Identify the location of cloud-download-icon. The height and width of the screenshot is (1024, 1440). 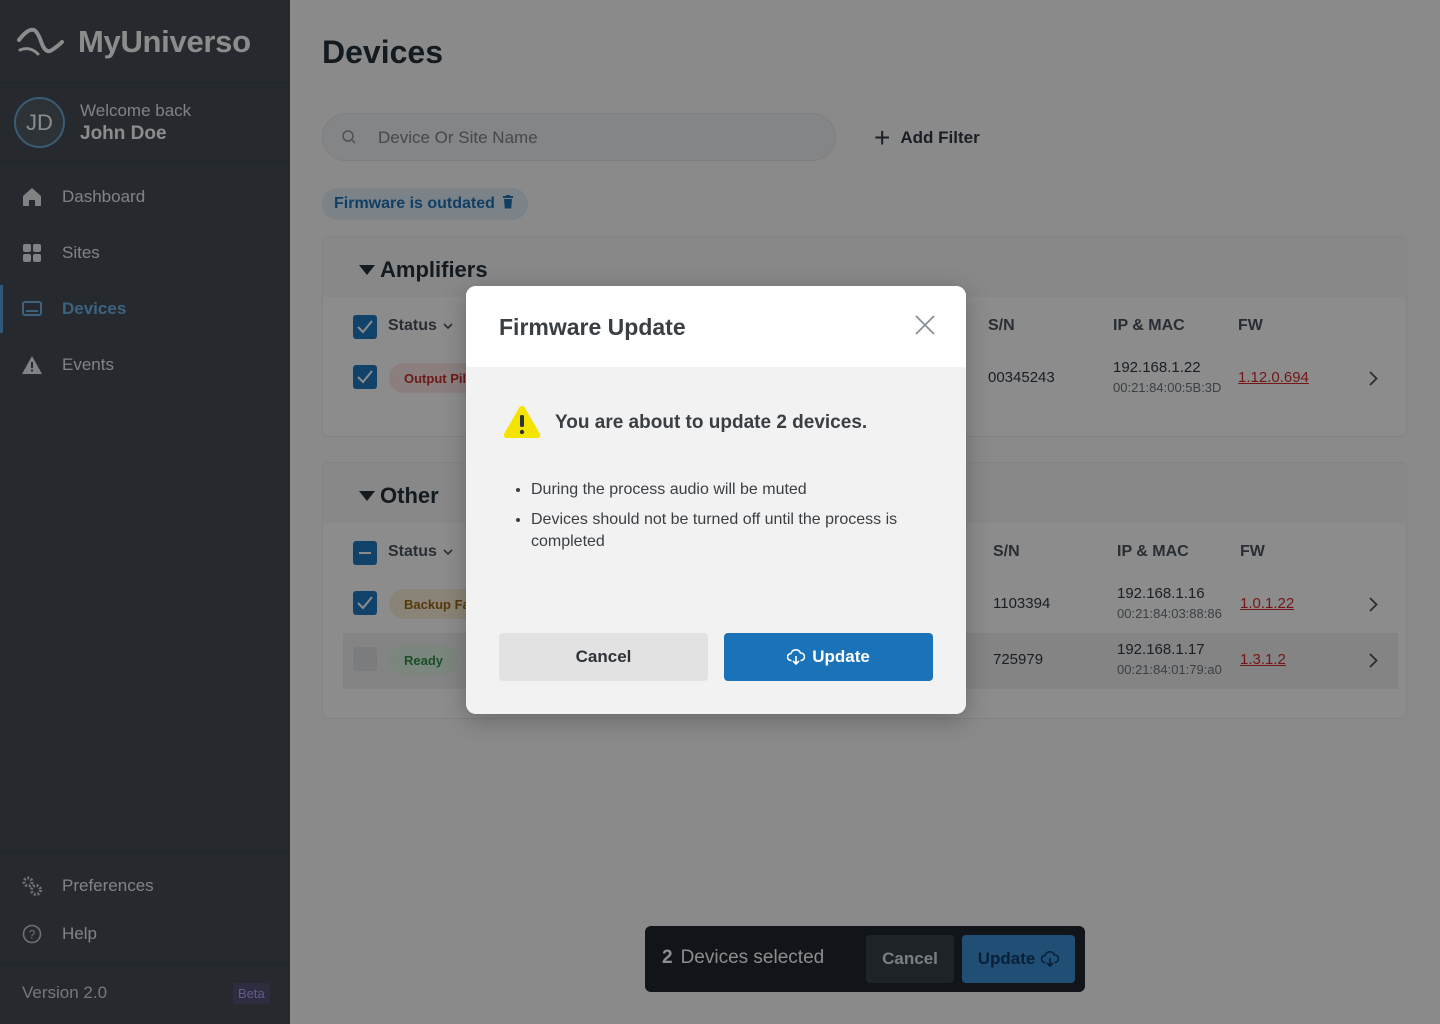
(796, 657).